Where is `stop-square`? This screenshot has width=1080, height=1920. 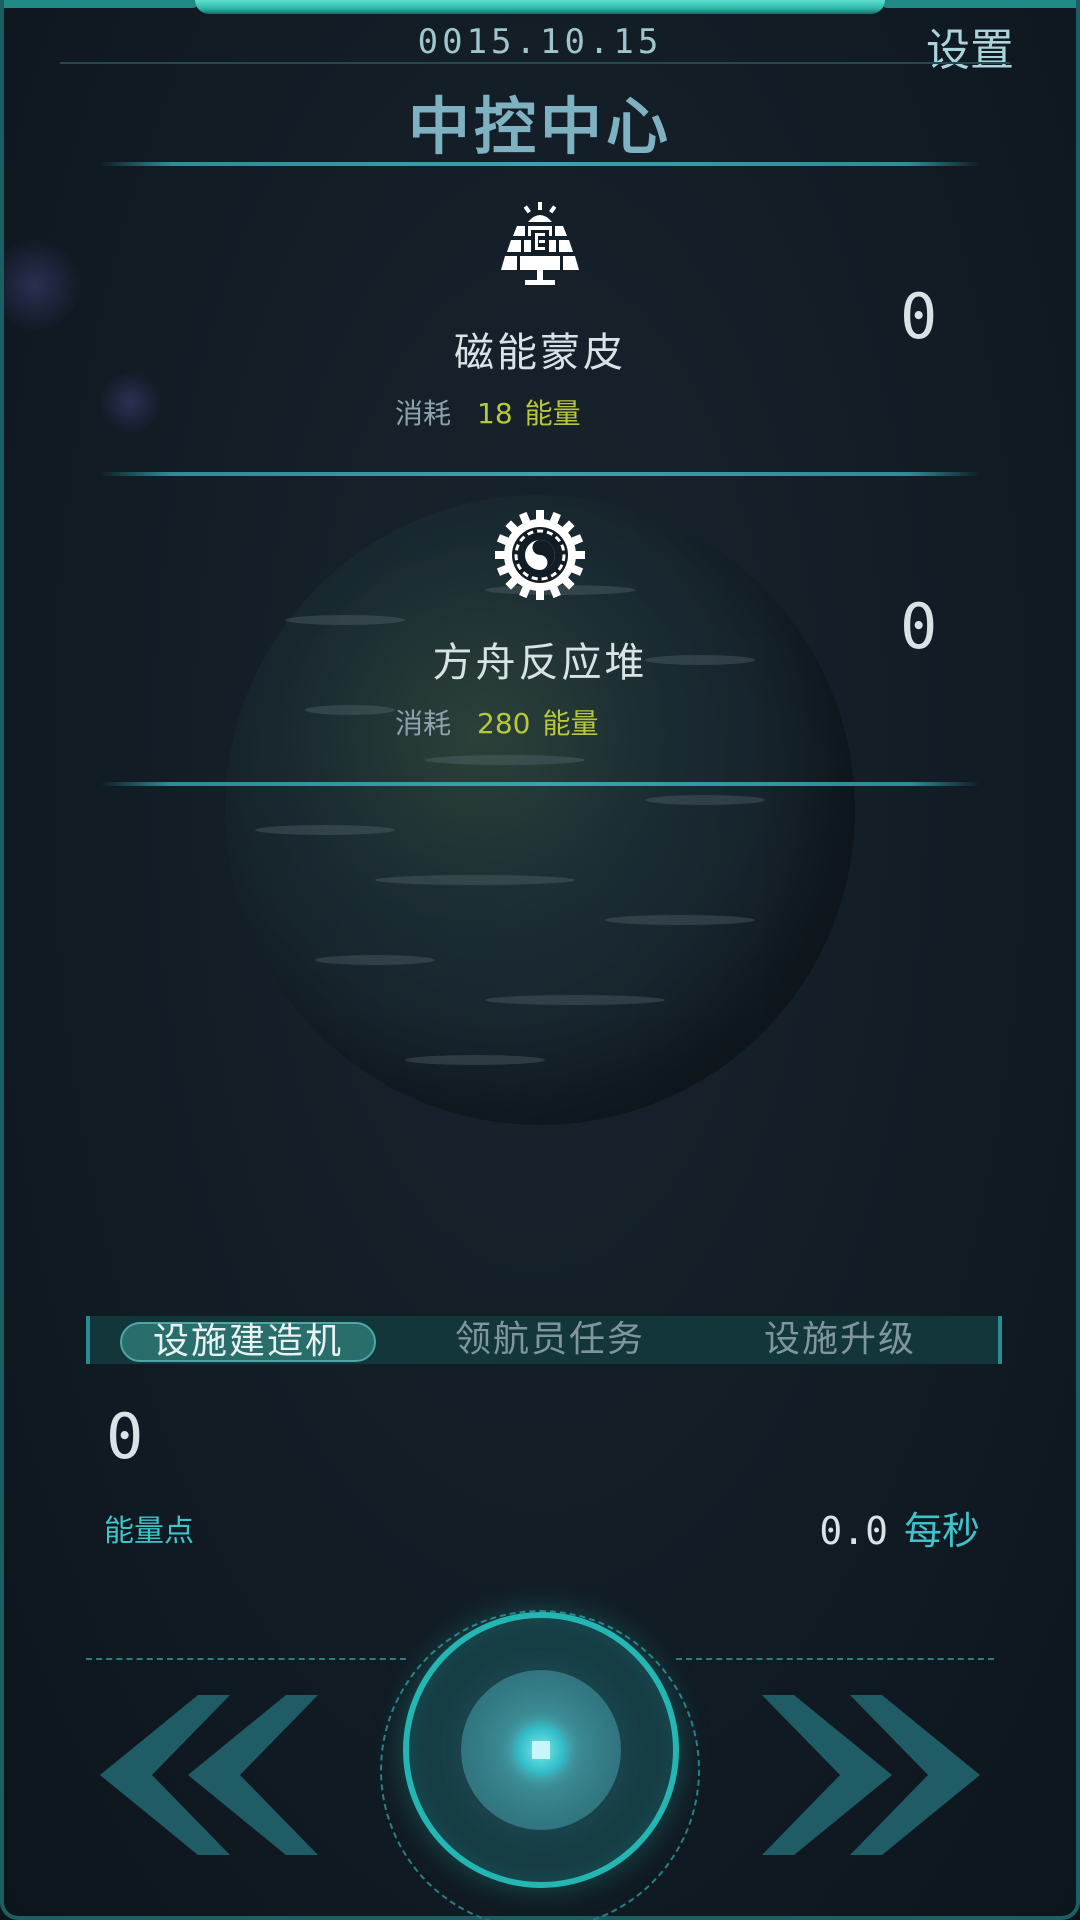 stop-square is located at coordinates (541, 1750).